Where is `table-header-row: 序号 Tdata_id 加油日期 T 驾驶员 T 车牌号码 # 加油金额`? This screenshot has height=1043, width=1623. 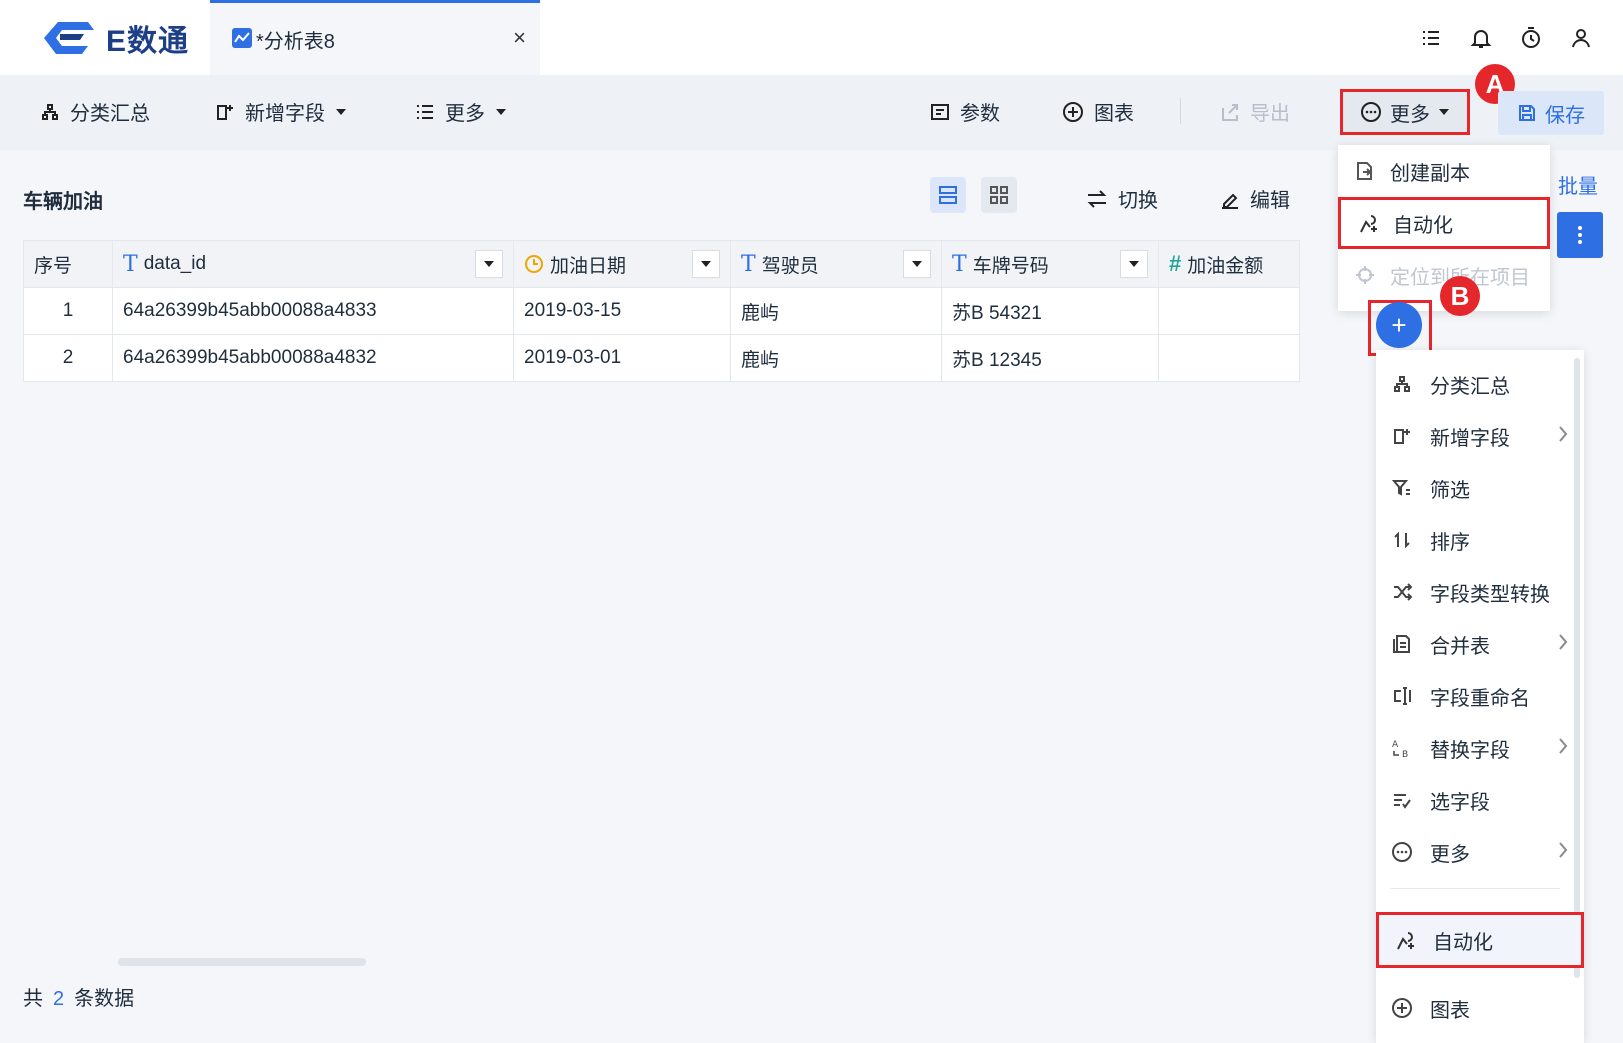
table-header-row: 序号 Tdata_id 加油日期 T 驾驶员 T 车牌号码 # 加油金额 is located at coordinates (661, 264).